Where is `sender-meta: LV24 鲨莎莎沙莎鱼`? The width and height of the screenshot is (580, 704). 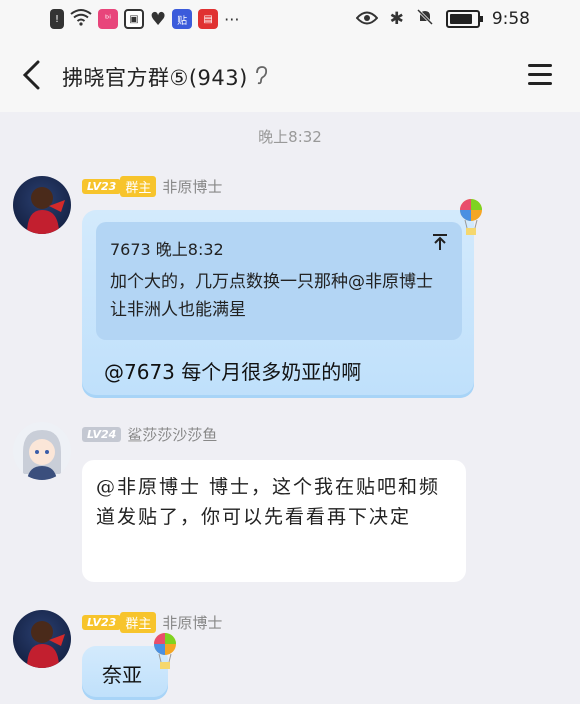 sender-meta: LV24 鲨莎莎沙莎鱼 is located at coordinates (149, 434).